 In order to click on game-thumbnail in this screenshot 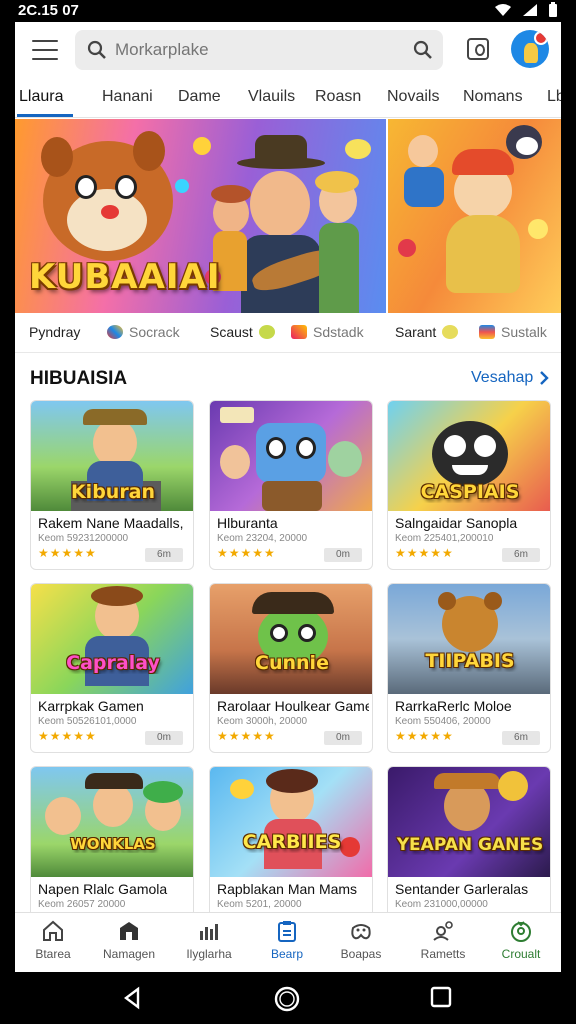, I will do `click(291, 456)`.